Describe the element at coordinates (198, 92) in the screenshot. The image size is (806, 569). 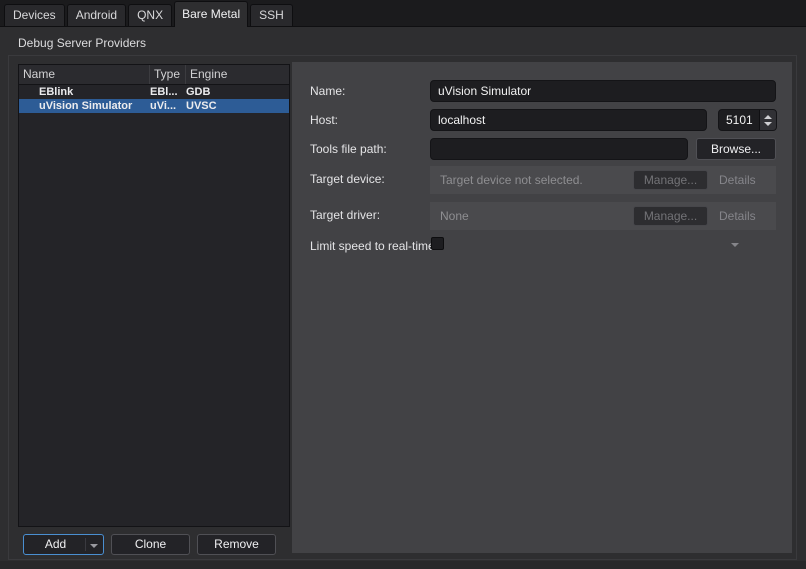
I see `cell-engine: GDB` at that location.